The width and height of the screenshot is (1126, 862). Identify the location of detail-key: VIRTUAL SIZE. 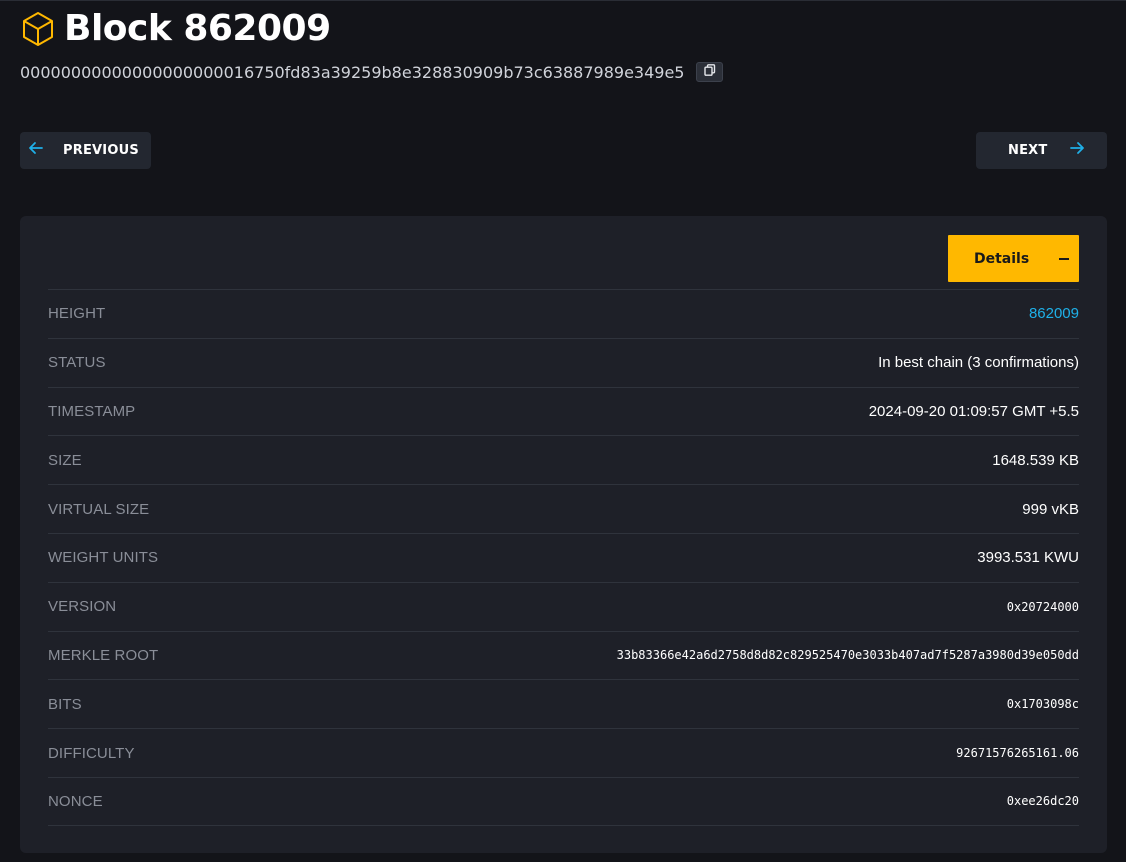
(99, 509).